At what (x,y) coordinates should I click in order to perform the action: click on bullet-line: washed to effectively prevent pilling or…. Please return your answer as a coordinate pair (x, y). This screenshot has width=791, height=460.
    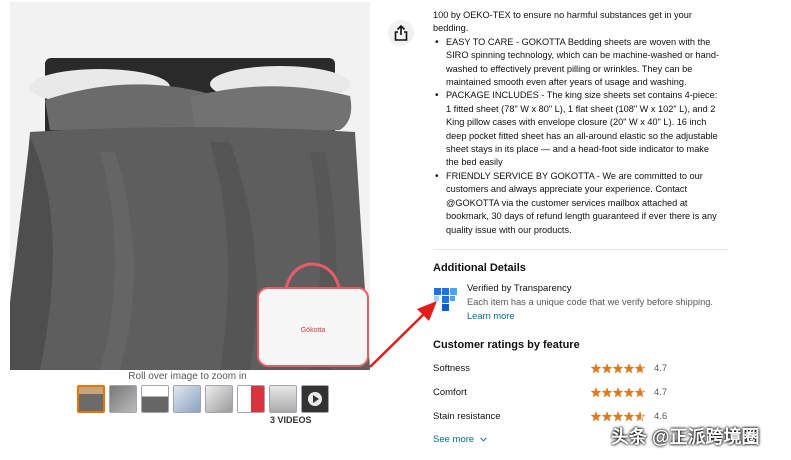
    Looking at the image, I should click on (569, 68).